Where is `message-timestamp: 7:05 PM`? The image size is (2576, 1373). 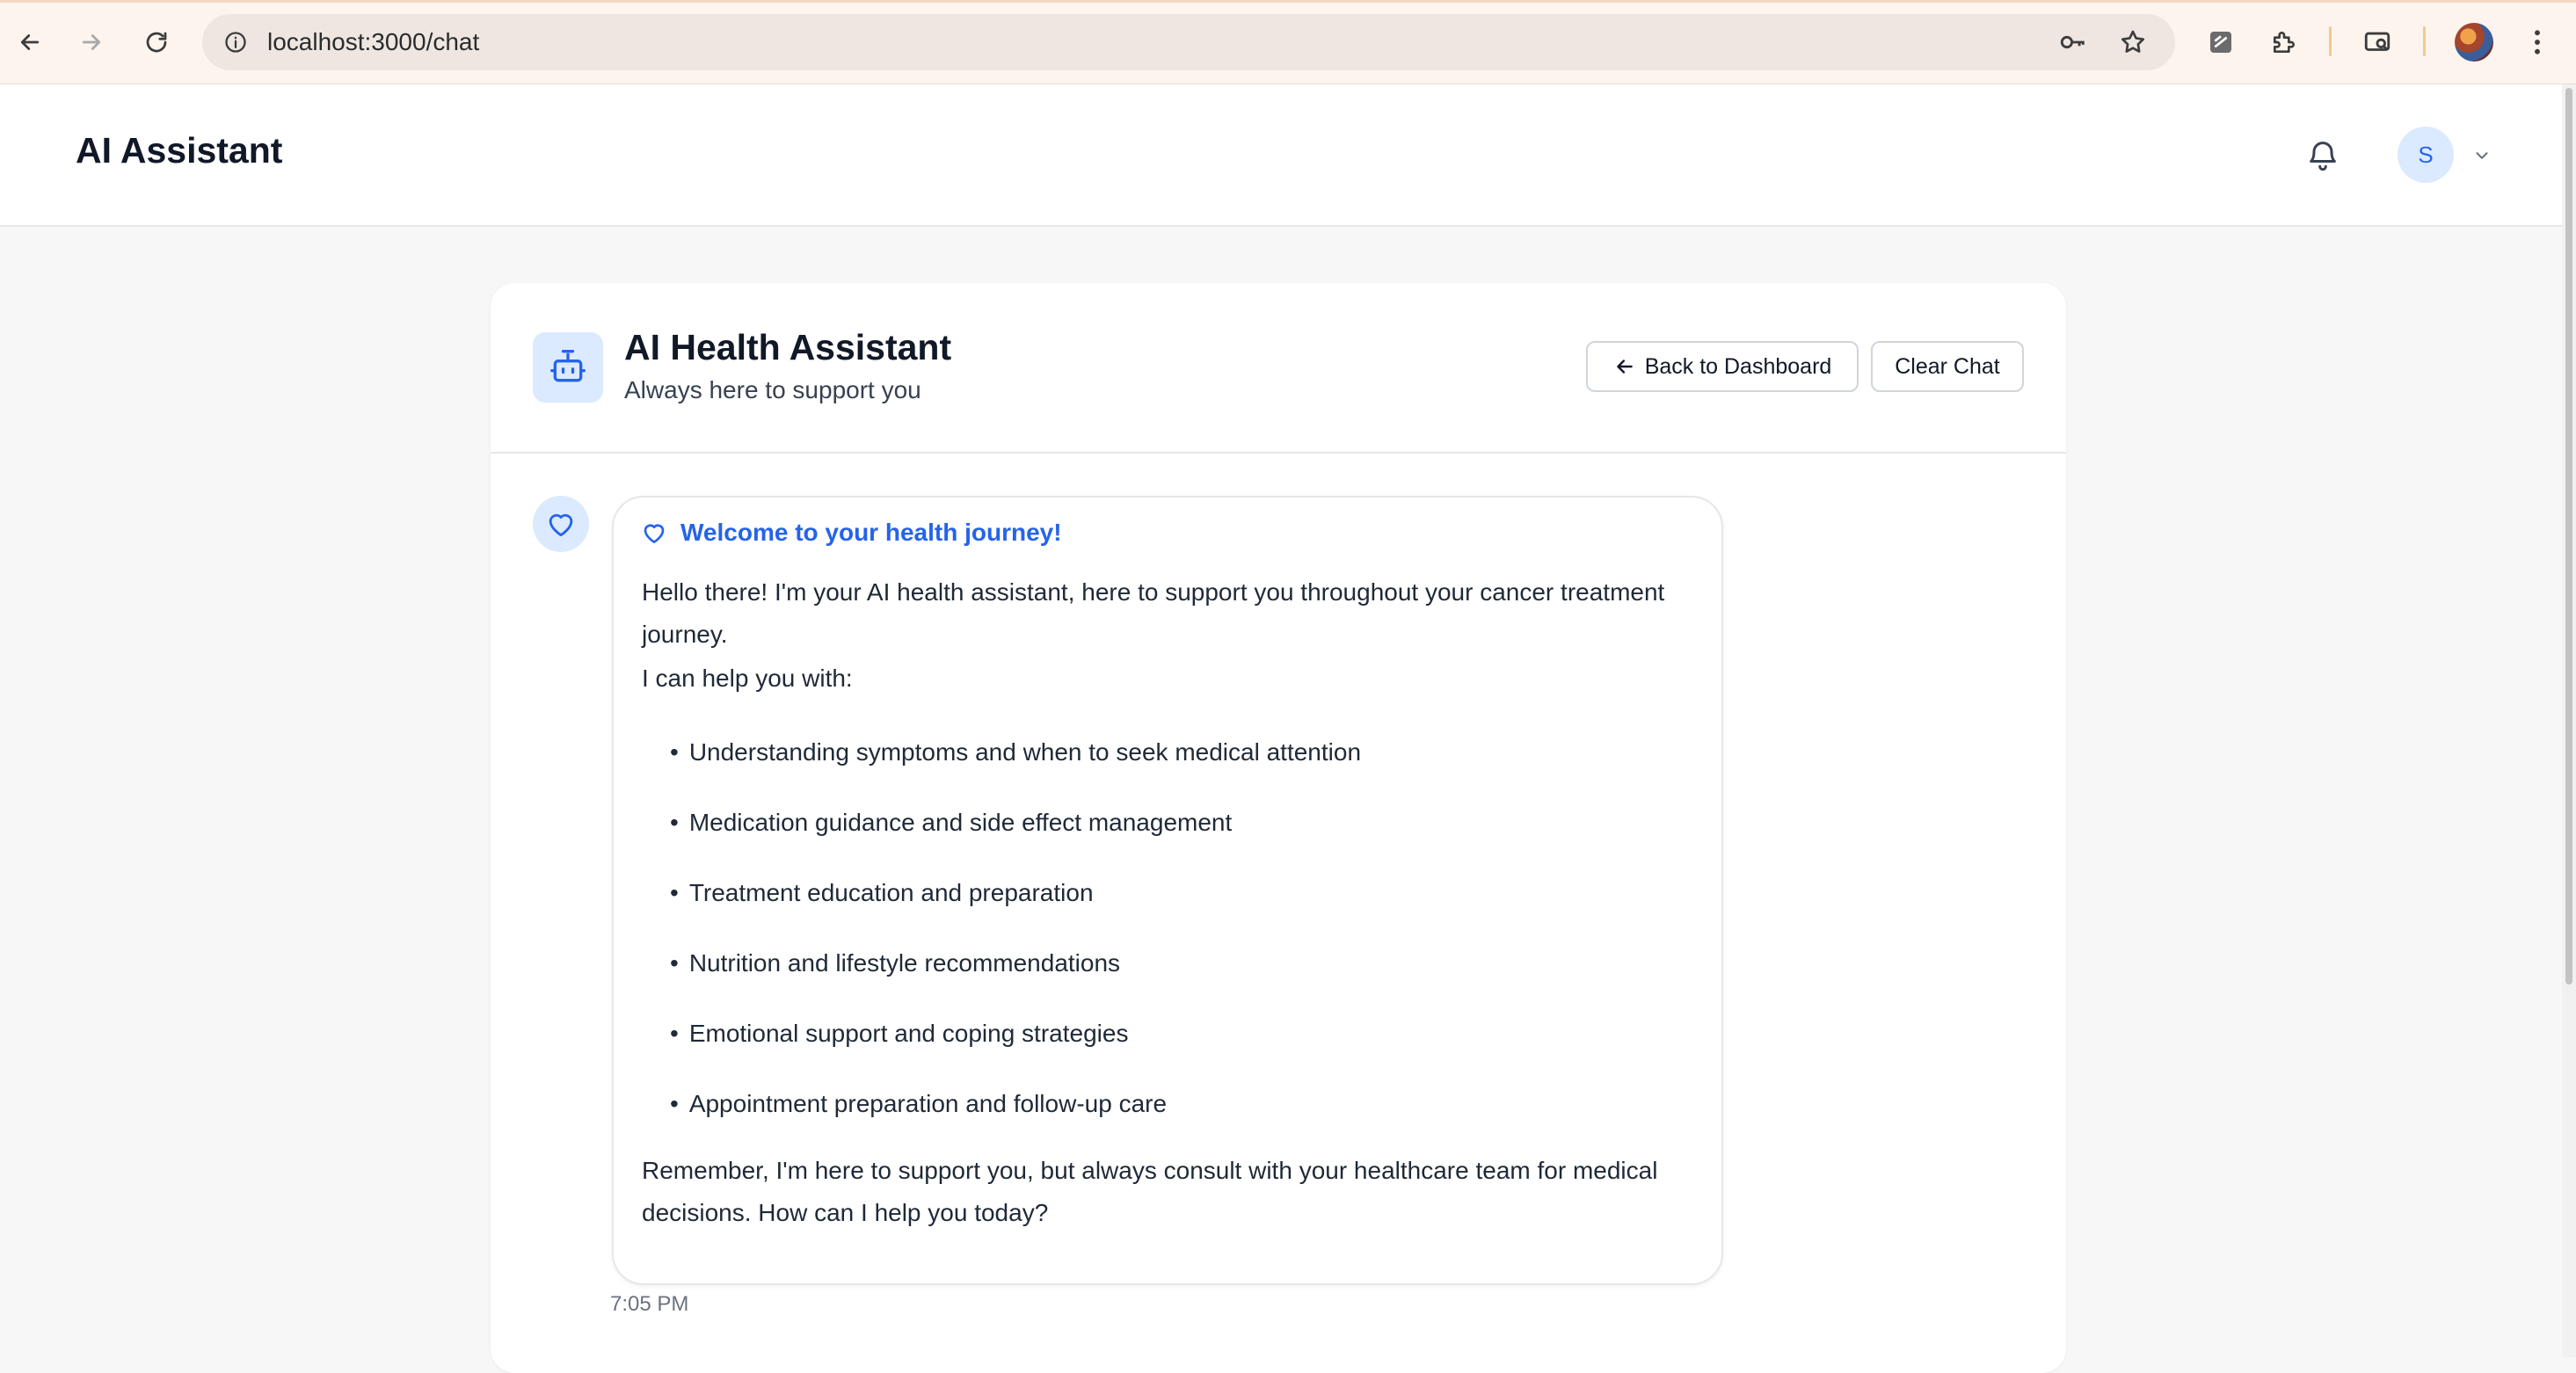 message-timestamp: 7:05 PM is located at coordinates (649, 1304).